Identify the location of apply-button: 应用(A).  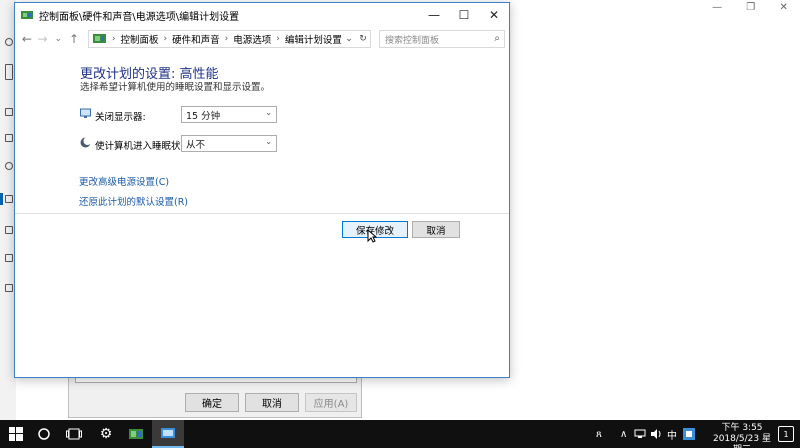
(331, 402).